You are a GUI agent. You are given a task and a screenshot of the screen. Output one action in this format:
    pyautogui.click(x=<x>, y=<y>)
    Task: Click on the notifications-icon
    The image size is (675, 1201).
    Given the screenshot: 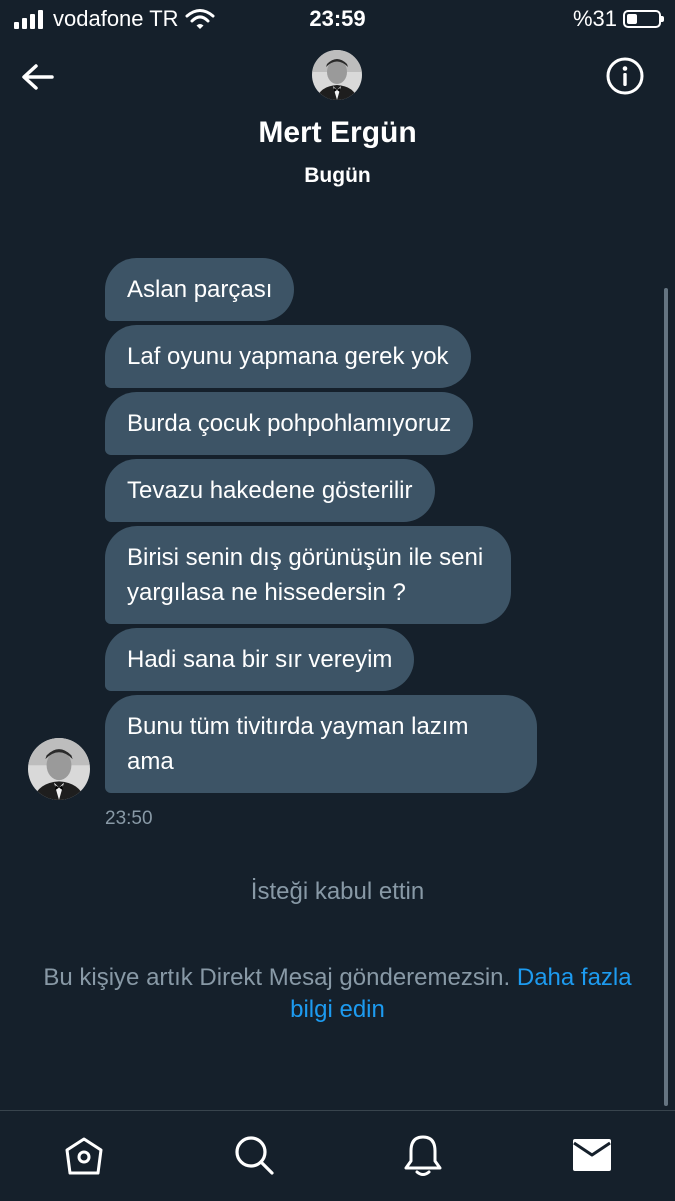 What is the action you would take?
    pyautogui.click(x=423, y=1155)
    